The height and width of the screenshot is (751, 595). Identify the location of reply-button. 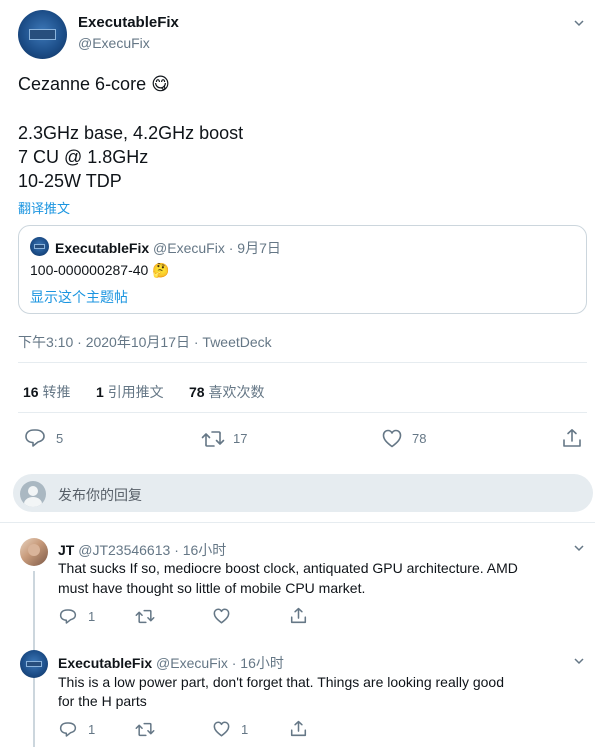
(35, 438).